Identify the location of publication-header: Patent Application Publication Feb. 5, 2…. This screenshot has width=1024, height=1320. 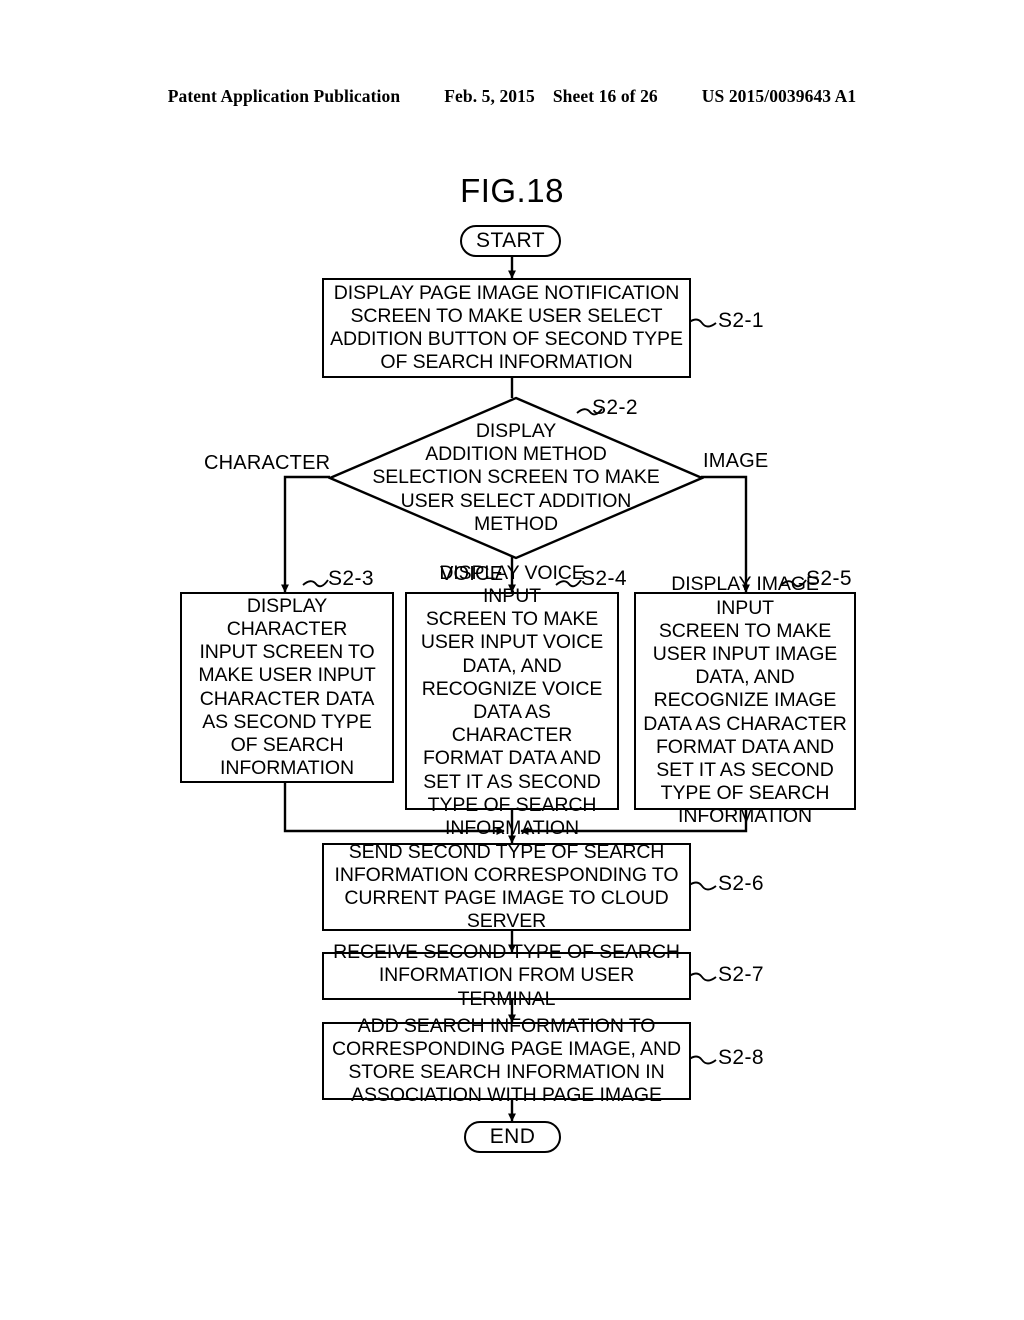
(512, 96).